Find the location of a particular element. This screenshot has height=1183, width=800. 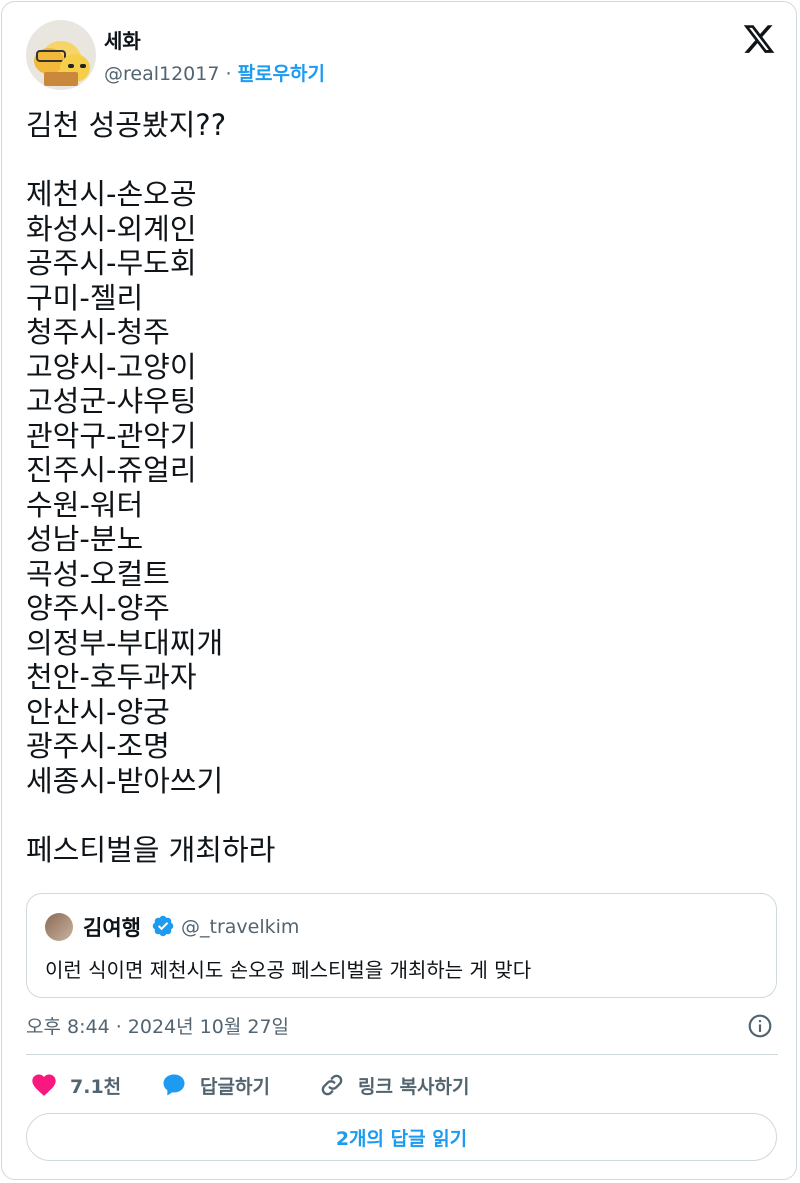

info-icon is located at coordinates (760, 1026).